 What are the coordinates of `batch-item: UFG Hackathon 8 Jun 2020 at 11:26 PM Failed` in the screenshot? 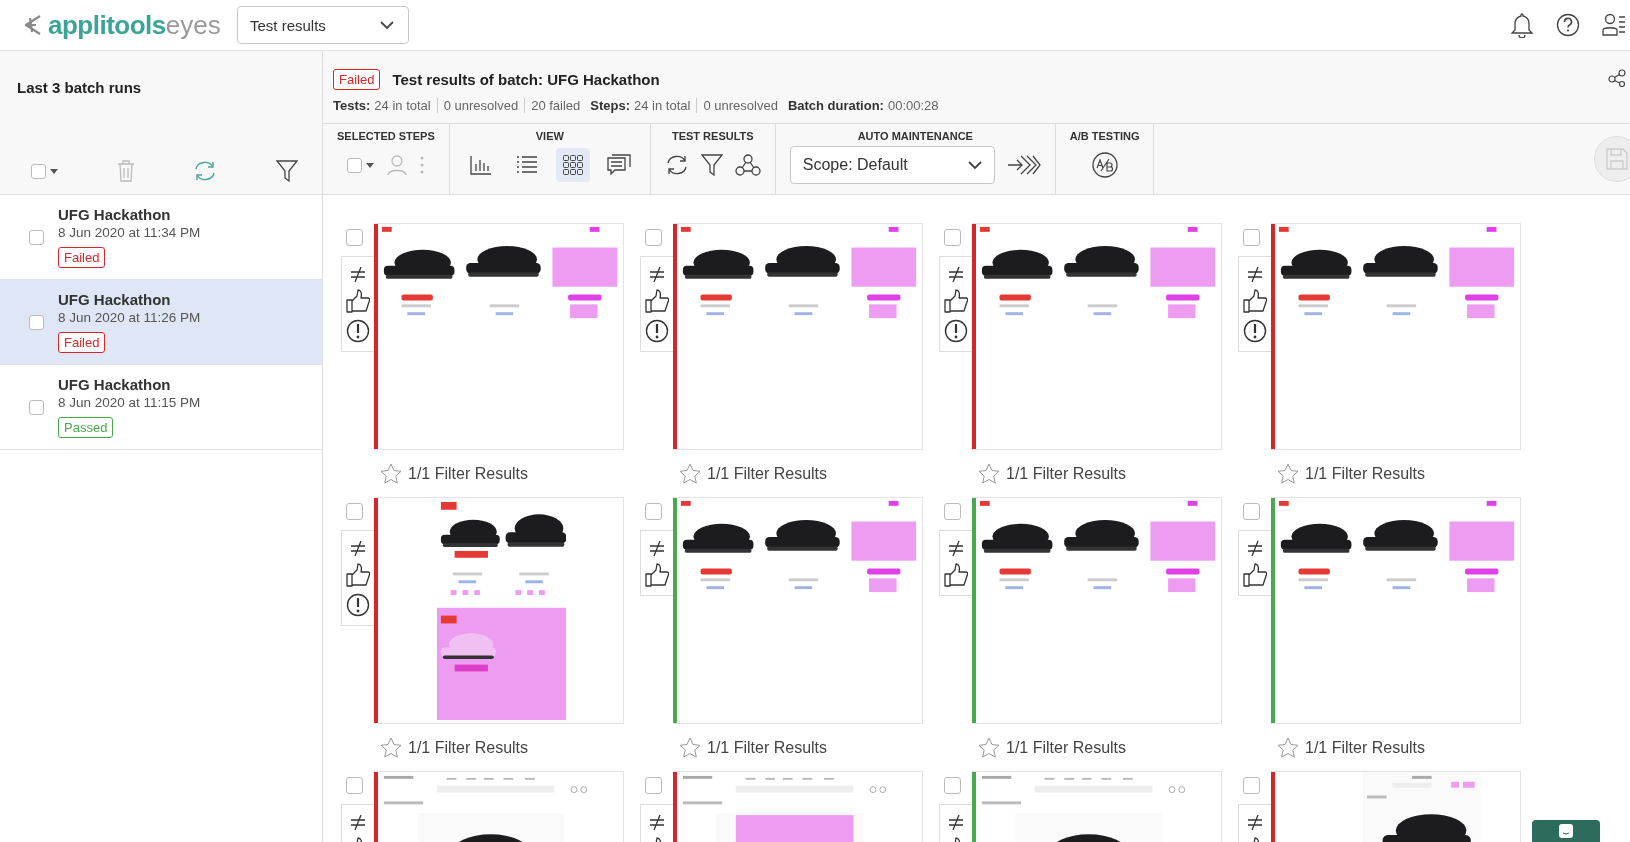 It's located at (161, 322).